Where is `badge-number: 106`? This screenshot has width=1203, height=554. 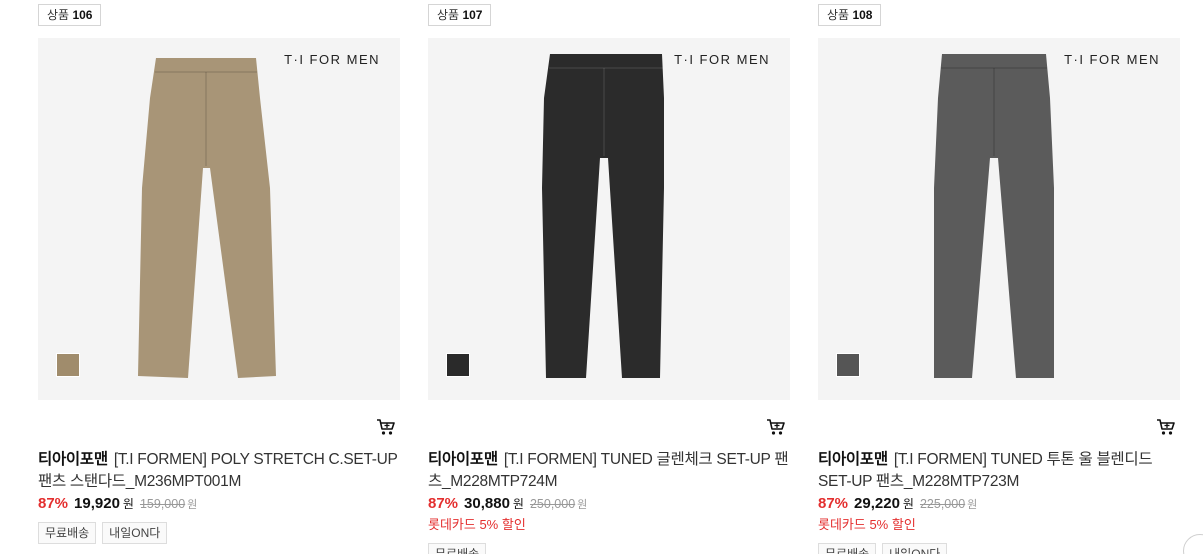
badge-number: 106 is located at coordinates (82, 15).